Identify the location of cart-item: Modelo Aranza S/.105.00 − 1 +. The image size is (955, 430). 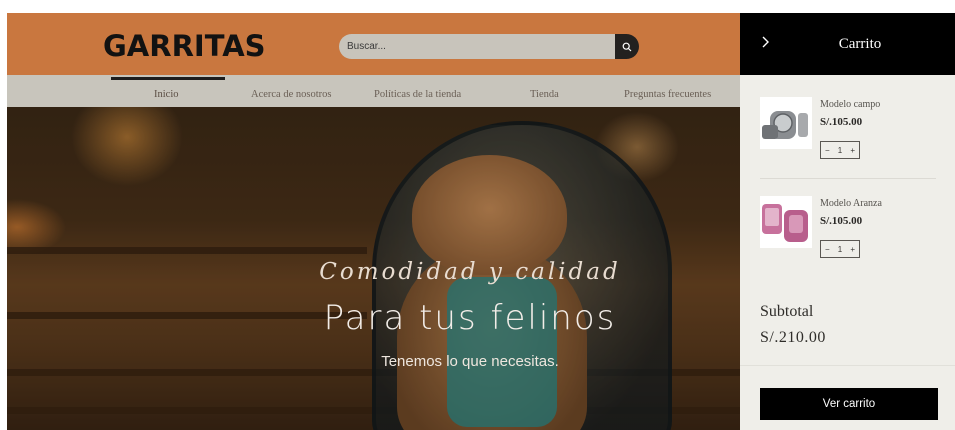
(850, 236).